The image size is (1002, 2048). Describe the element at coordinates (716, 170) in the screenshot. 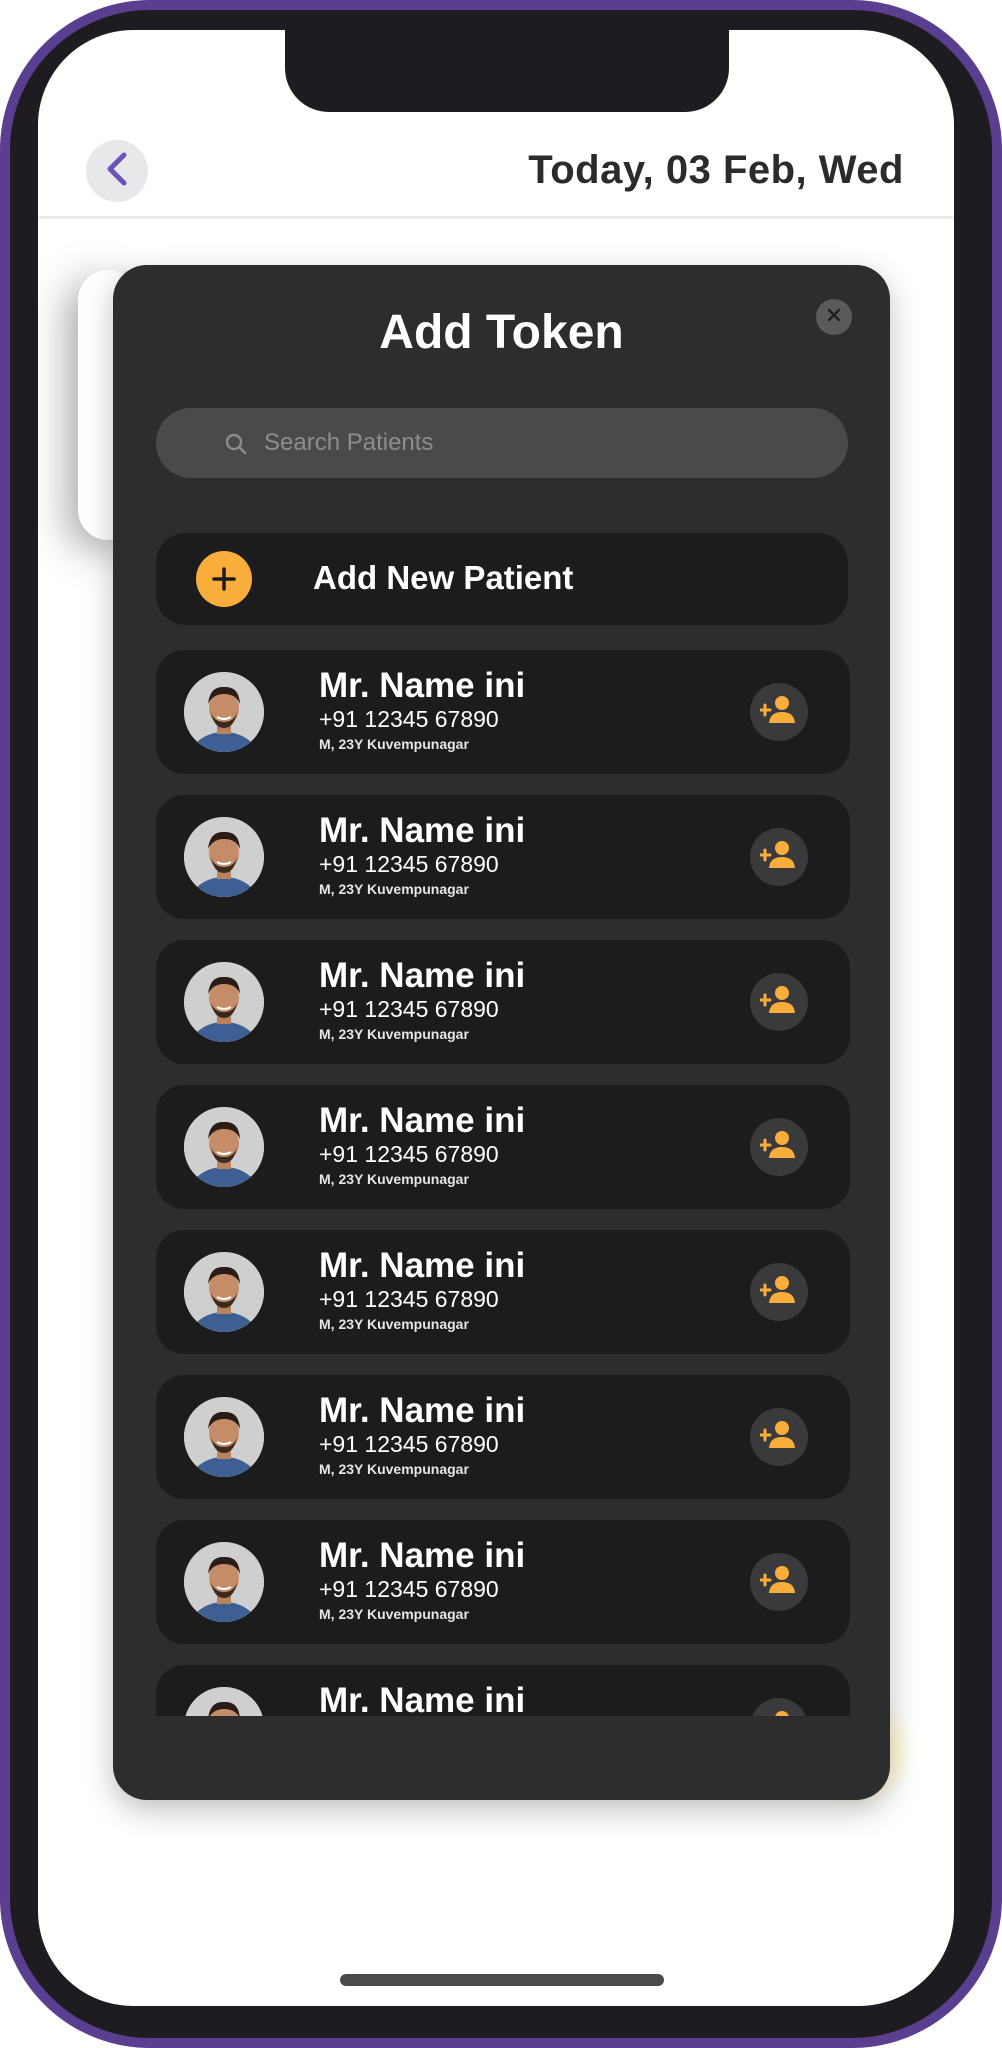

I see `header-date: Today, 03 Feb, Wed` at that location.